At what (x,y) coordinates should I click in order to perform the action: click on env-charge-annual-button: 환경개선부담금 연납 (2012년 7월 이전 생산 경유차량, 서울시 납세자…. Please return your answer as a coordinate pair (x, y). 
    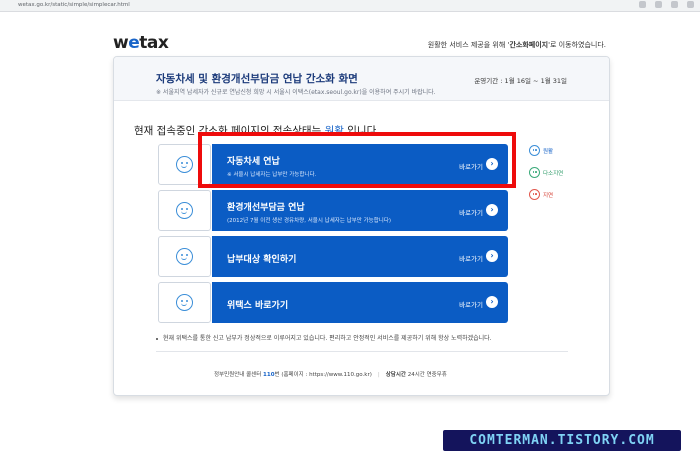
    Looking at the image, I should click on (360, 210).